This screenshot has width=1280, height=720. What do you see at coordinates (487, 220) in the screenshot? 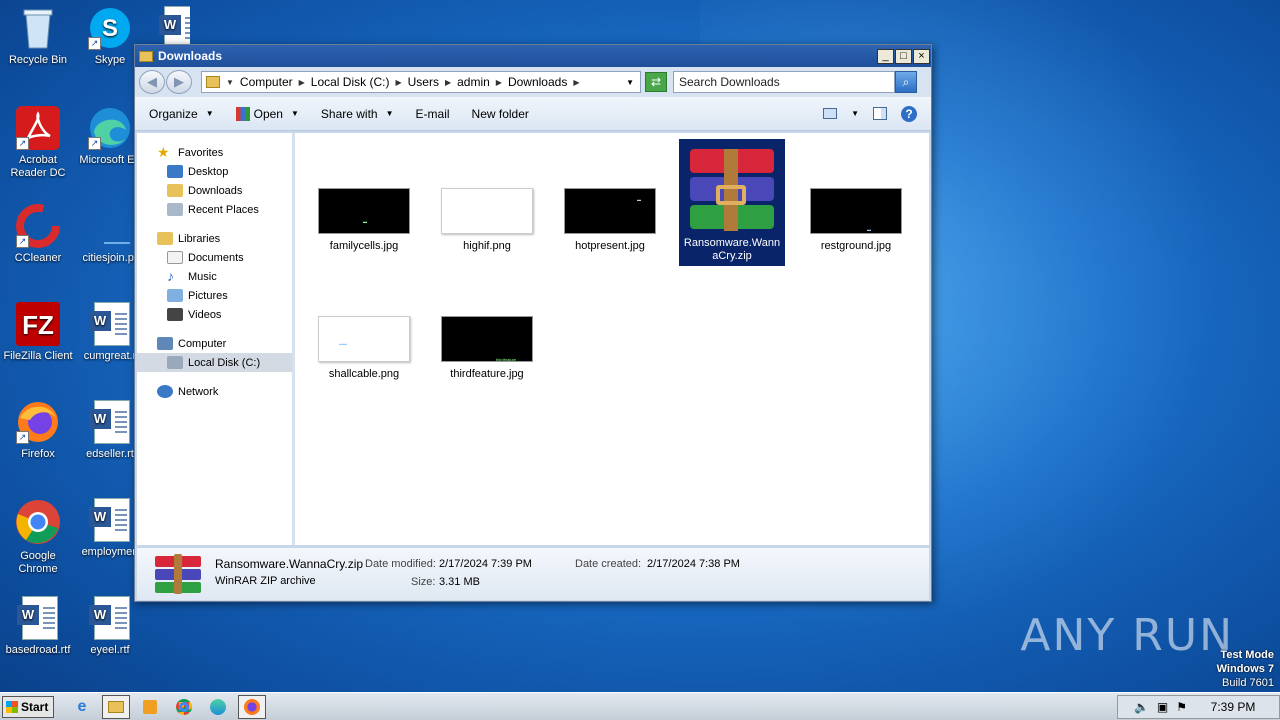
I see `file-item: highif.png` at bounding box center [487, 220].